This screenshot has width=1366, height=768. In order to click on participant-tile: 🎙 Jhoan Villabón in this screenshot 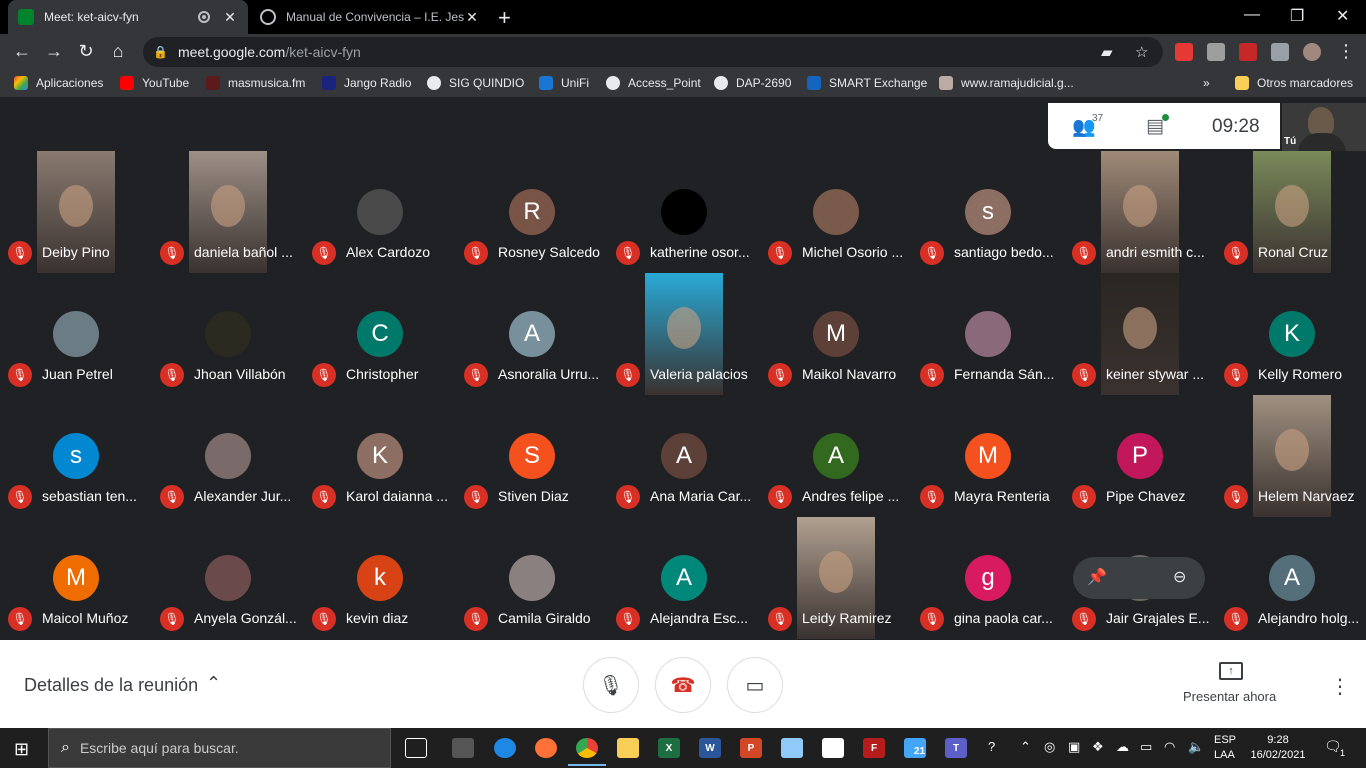, I will do `click(228, 334)`.